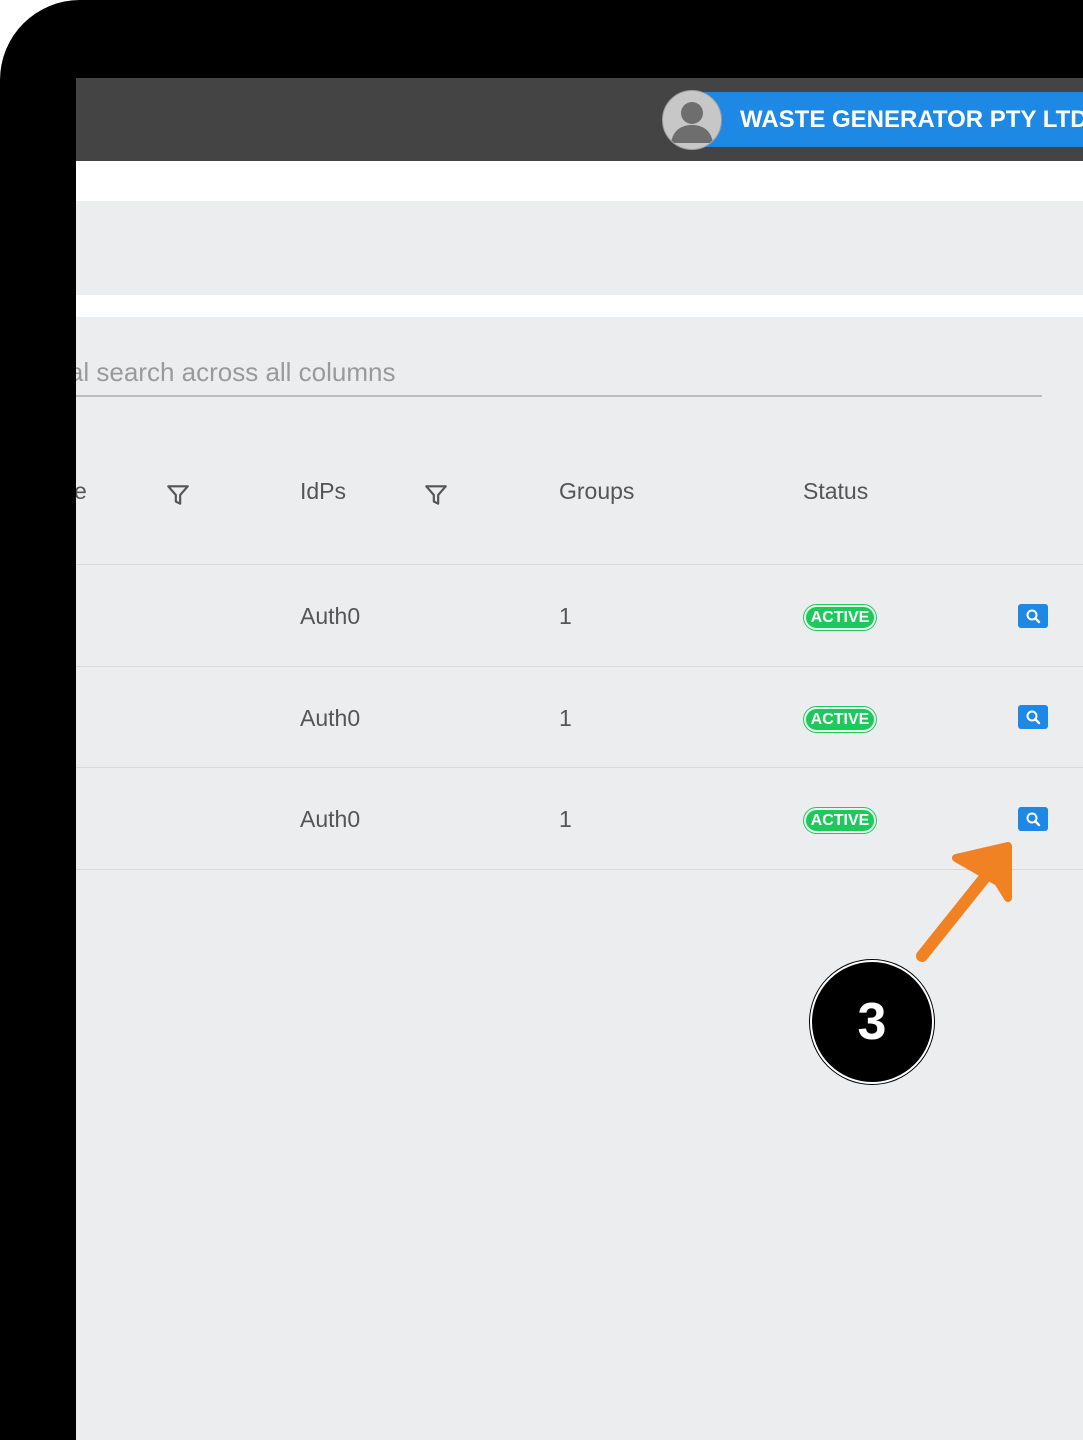  Describe the element at coordinates (579, 248) in the screenshot. I see `toolbar-panel` at that location.